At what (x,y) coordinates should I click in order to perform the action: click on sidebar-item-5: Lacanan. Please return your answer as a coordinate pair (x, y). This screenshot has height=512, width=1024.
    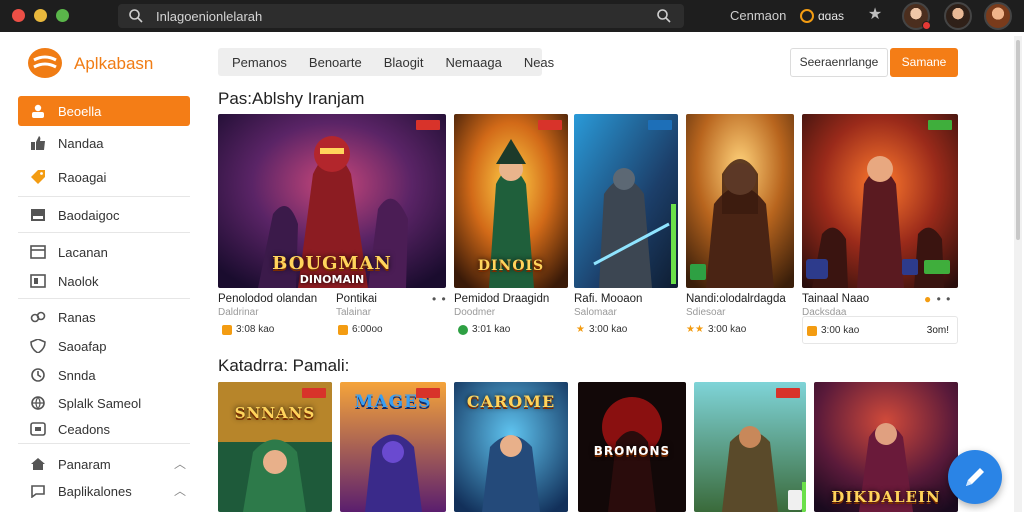
    Looking at the image, I should click on (104, 252).